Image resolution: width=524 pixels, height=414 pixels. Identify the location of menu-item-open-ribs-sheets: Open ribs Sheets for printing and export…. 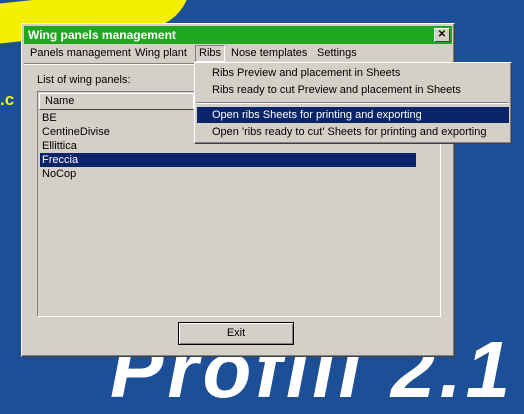
(353, 115).